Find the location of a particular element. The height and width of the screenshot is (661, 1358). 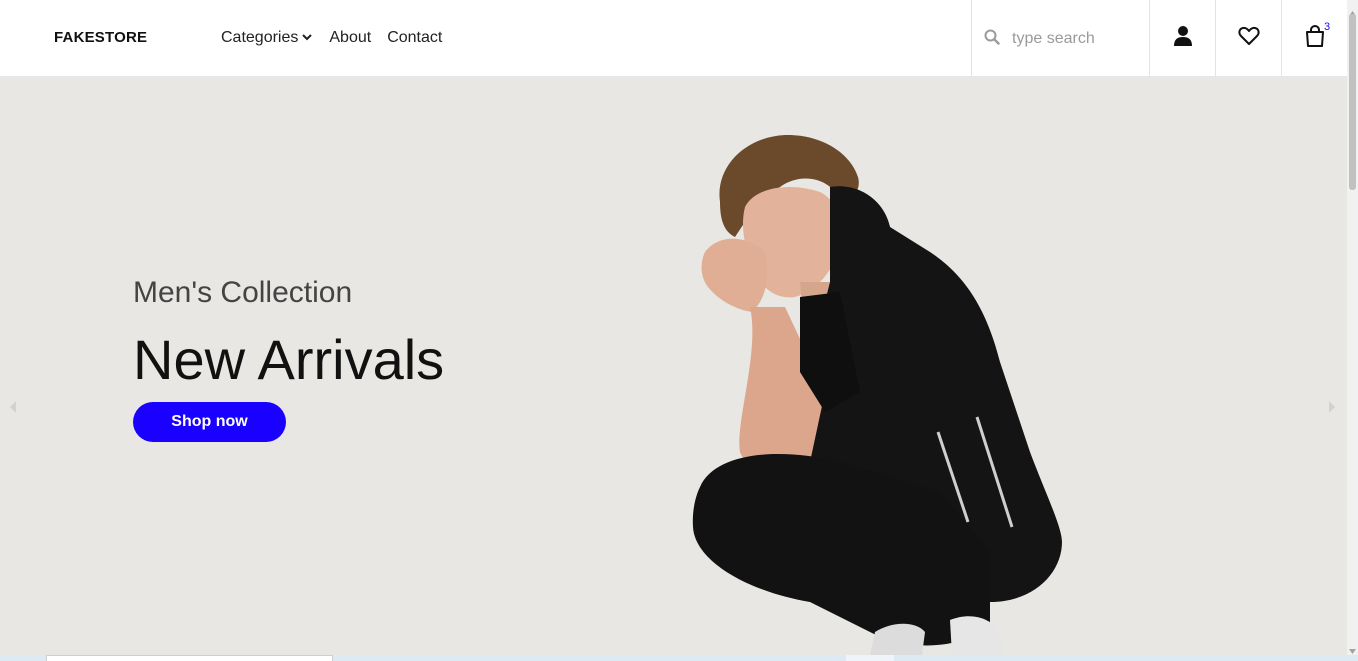

hero-subtitle: Men's Collection is located at coordinates (243, 292).